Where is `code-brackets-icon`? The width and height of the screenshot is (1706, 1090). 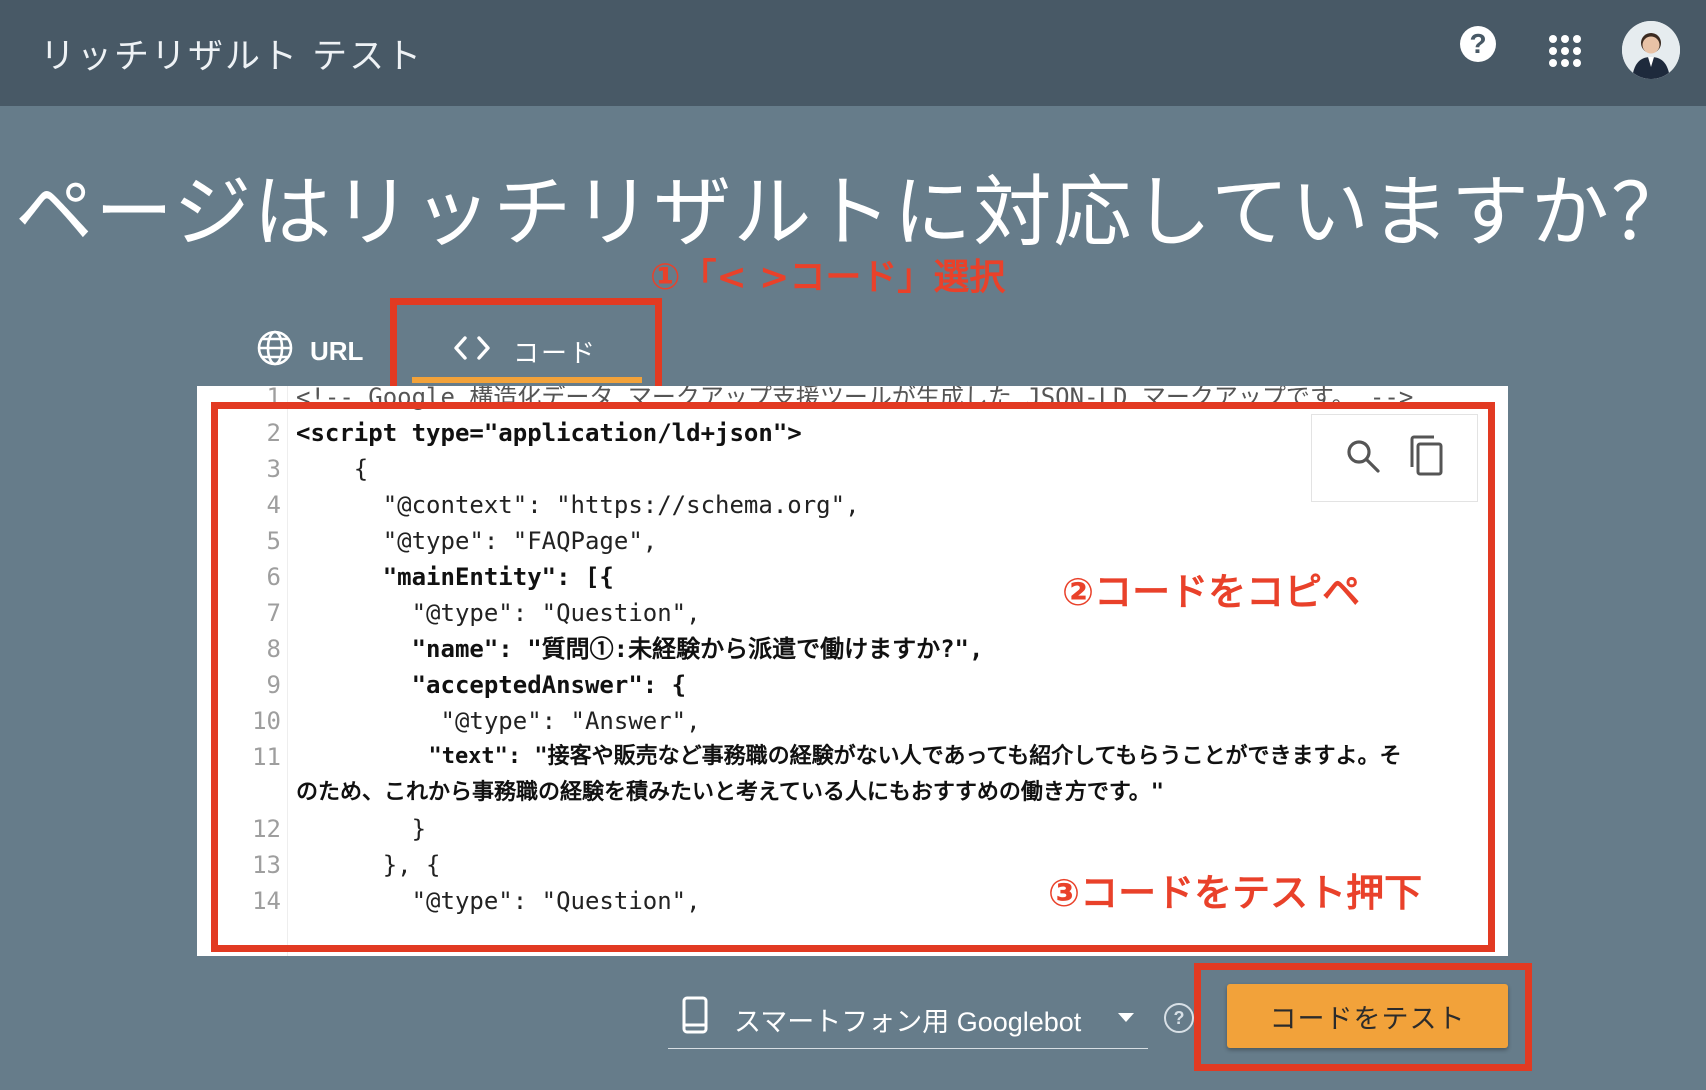 code-brackets-icon is located at coordinates (472, 351).